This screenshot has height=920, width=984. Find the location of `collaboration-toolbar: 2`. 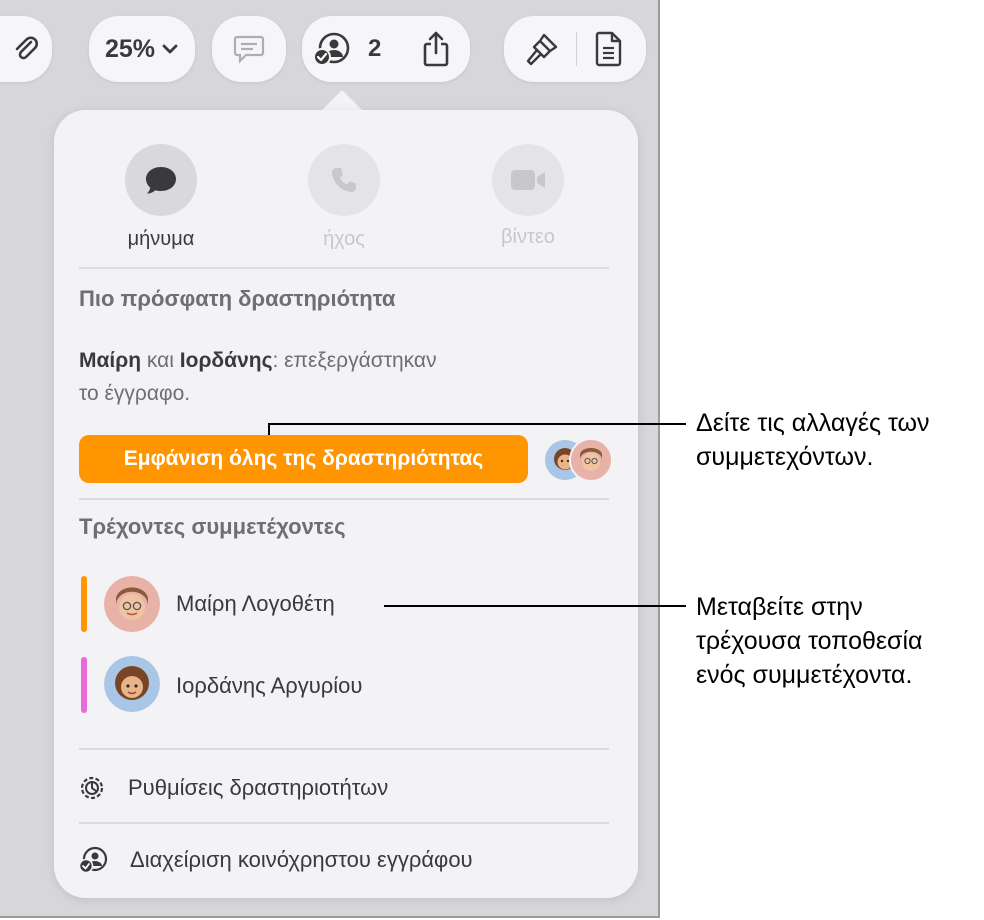

collaboration-toolbar: 2 is located at coordinates (386, 49).